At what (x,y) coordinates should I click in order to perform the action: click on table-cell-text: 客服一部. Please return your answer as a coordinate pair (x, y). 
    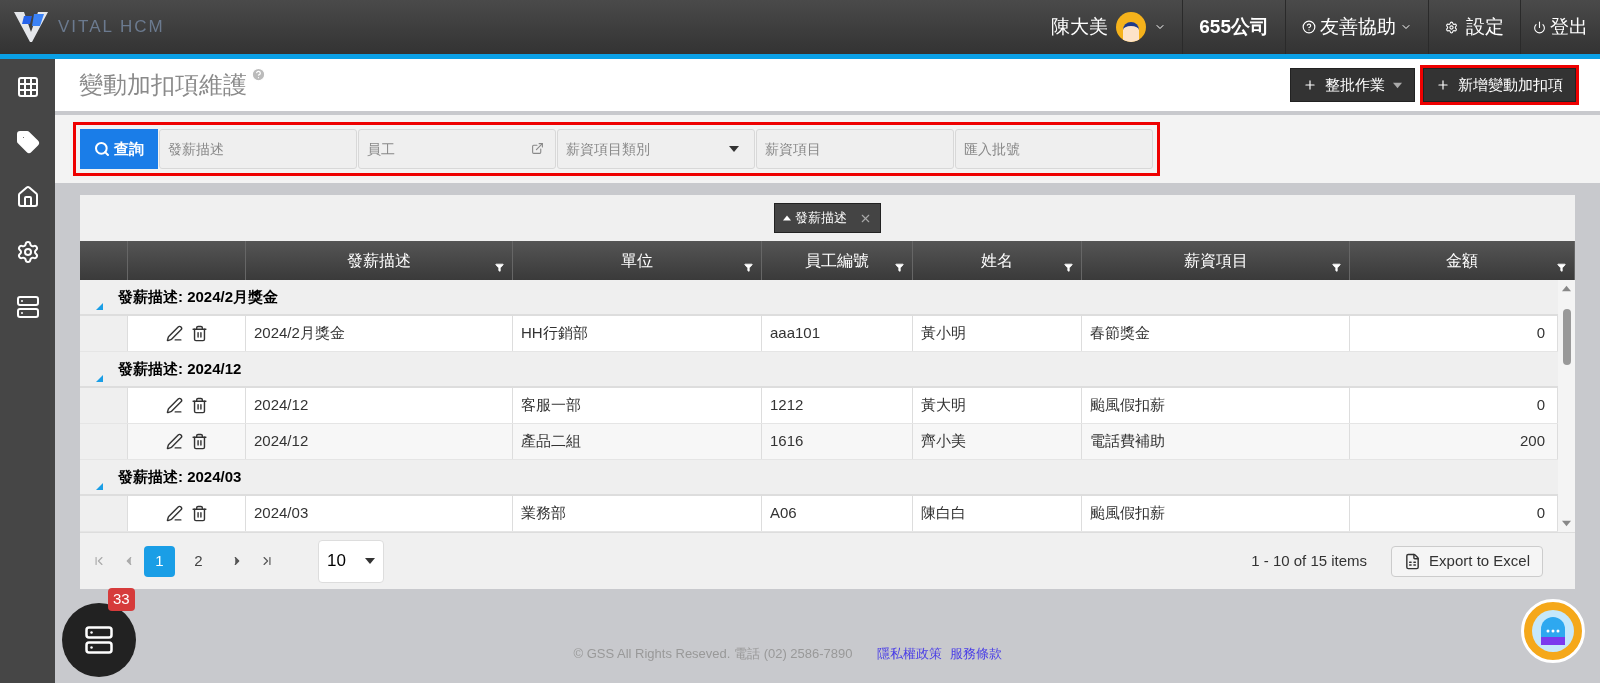
    Looking at the image, I should click on (551, 405).